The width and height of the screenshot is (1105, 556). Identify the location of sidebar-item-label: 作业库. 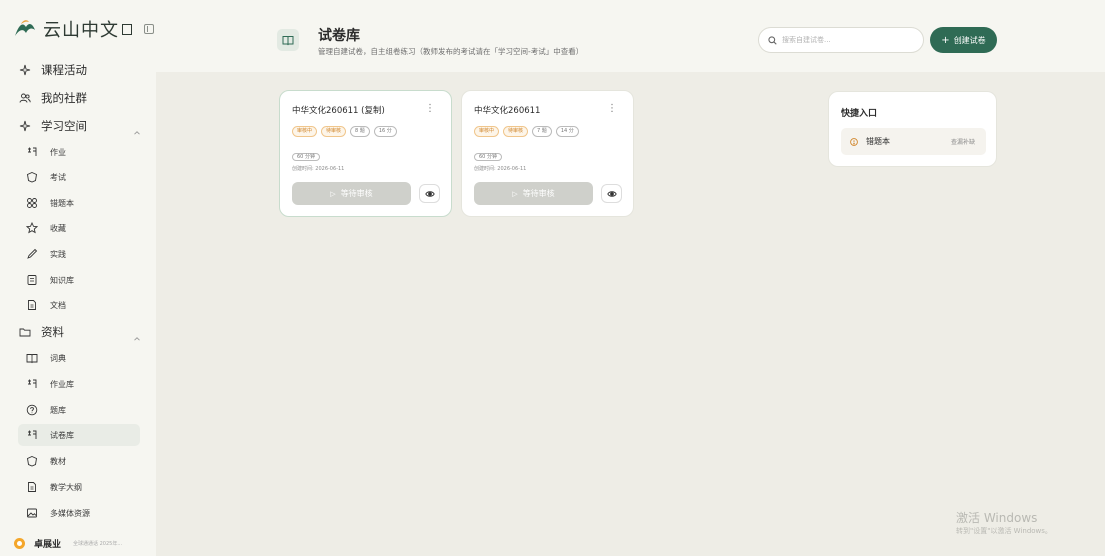
(62, 384).